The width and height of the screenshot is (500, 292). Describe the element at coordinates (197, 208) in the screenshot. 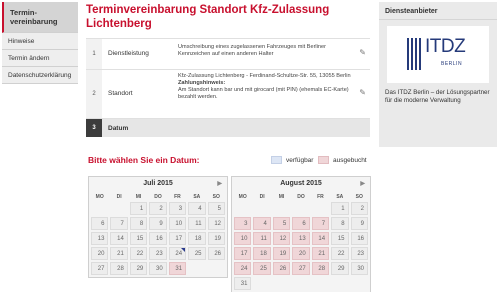

I see `calendar-day: 4` at that location.